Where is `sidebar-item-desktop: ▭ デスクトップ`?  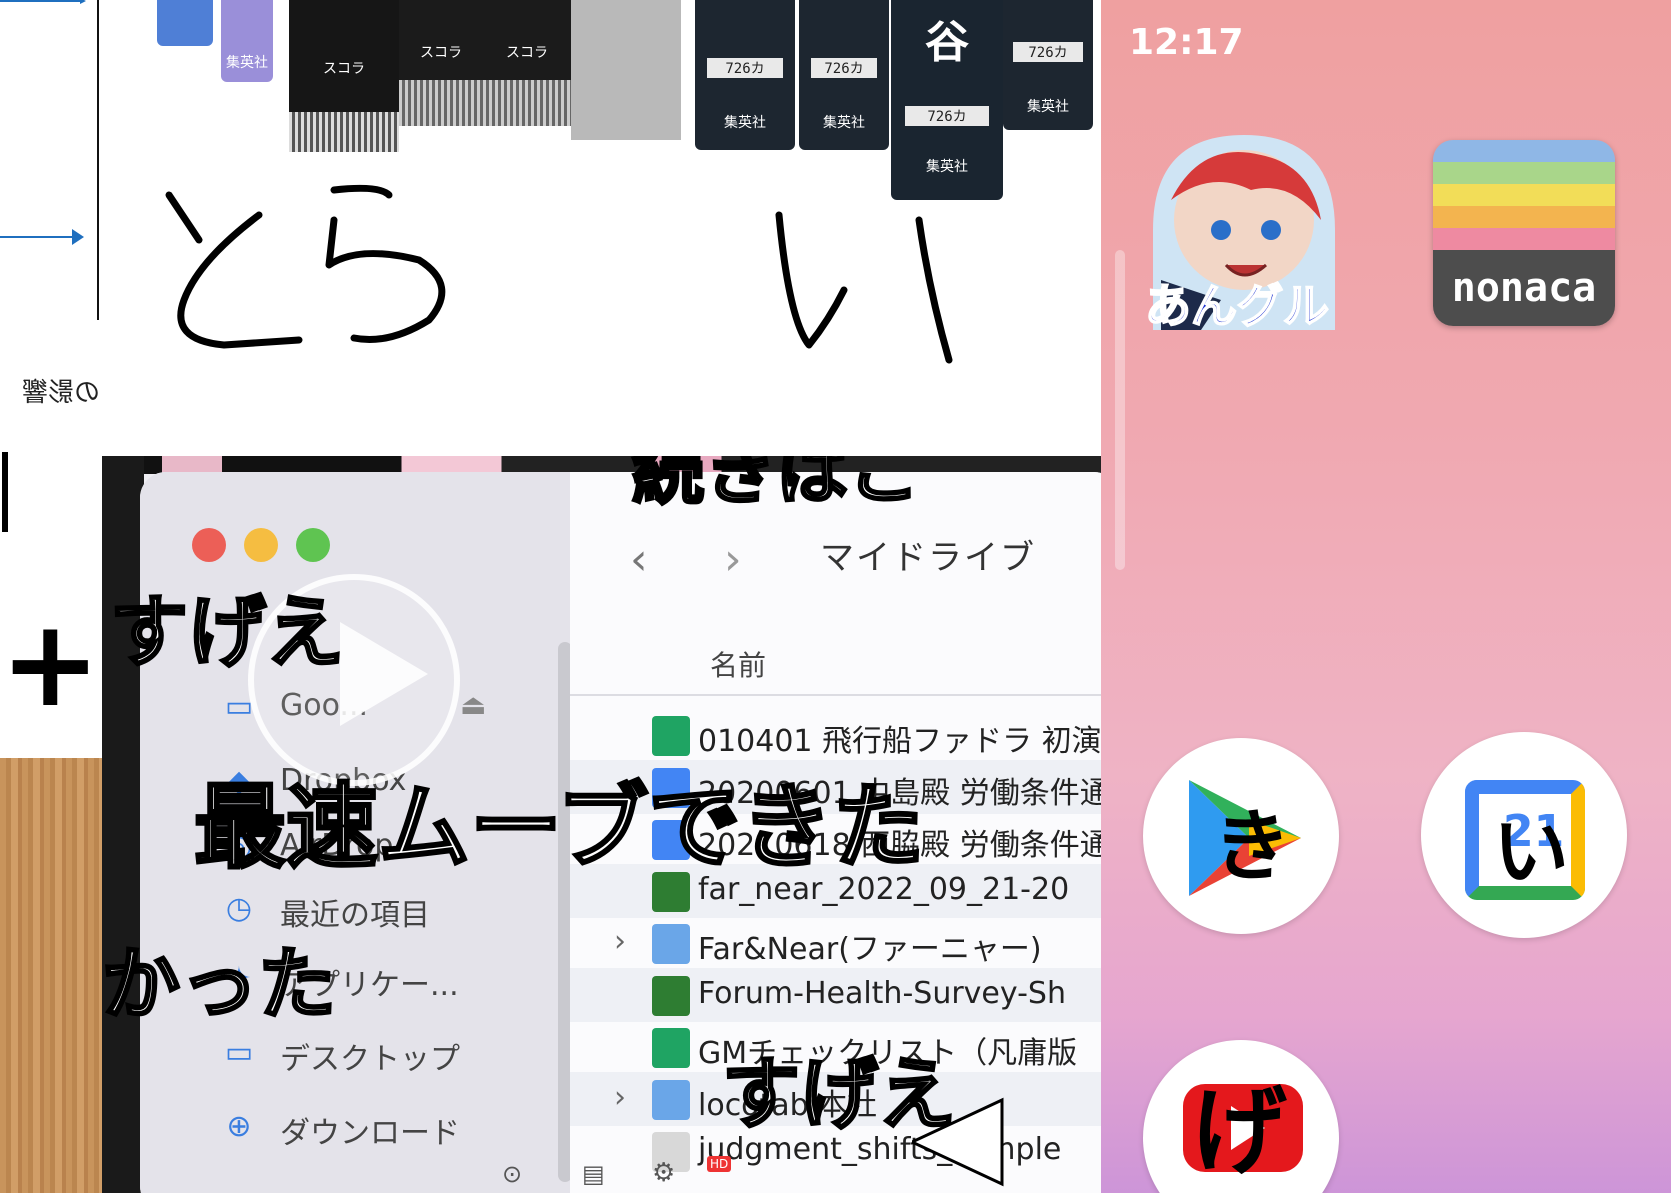 sidebar-item-desktop: ▭ デスクトップ is located at coordinates (390, 1053).